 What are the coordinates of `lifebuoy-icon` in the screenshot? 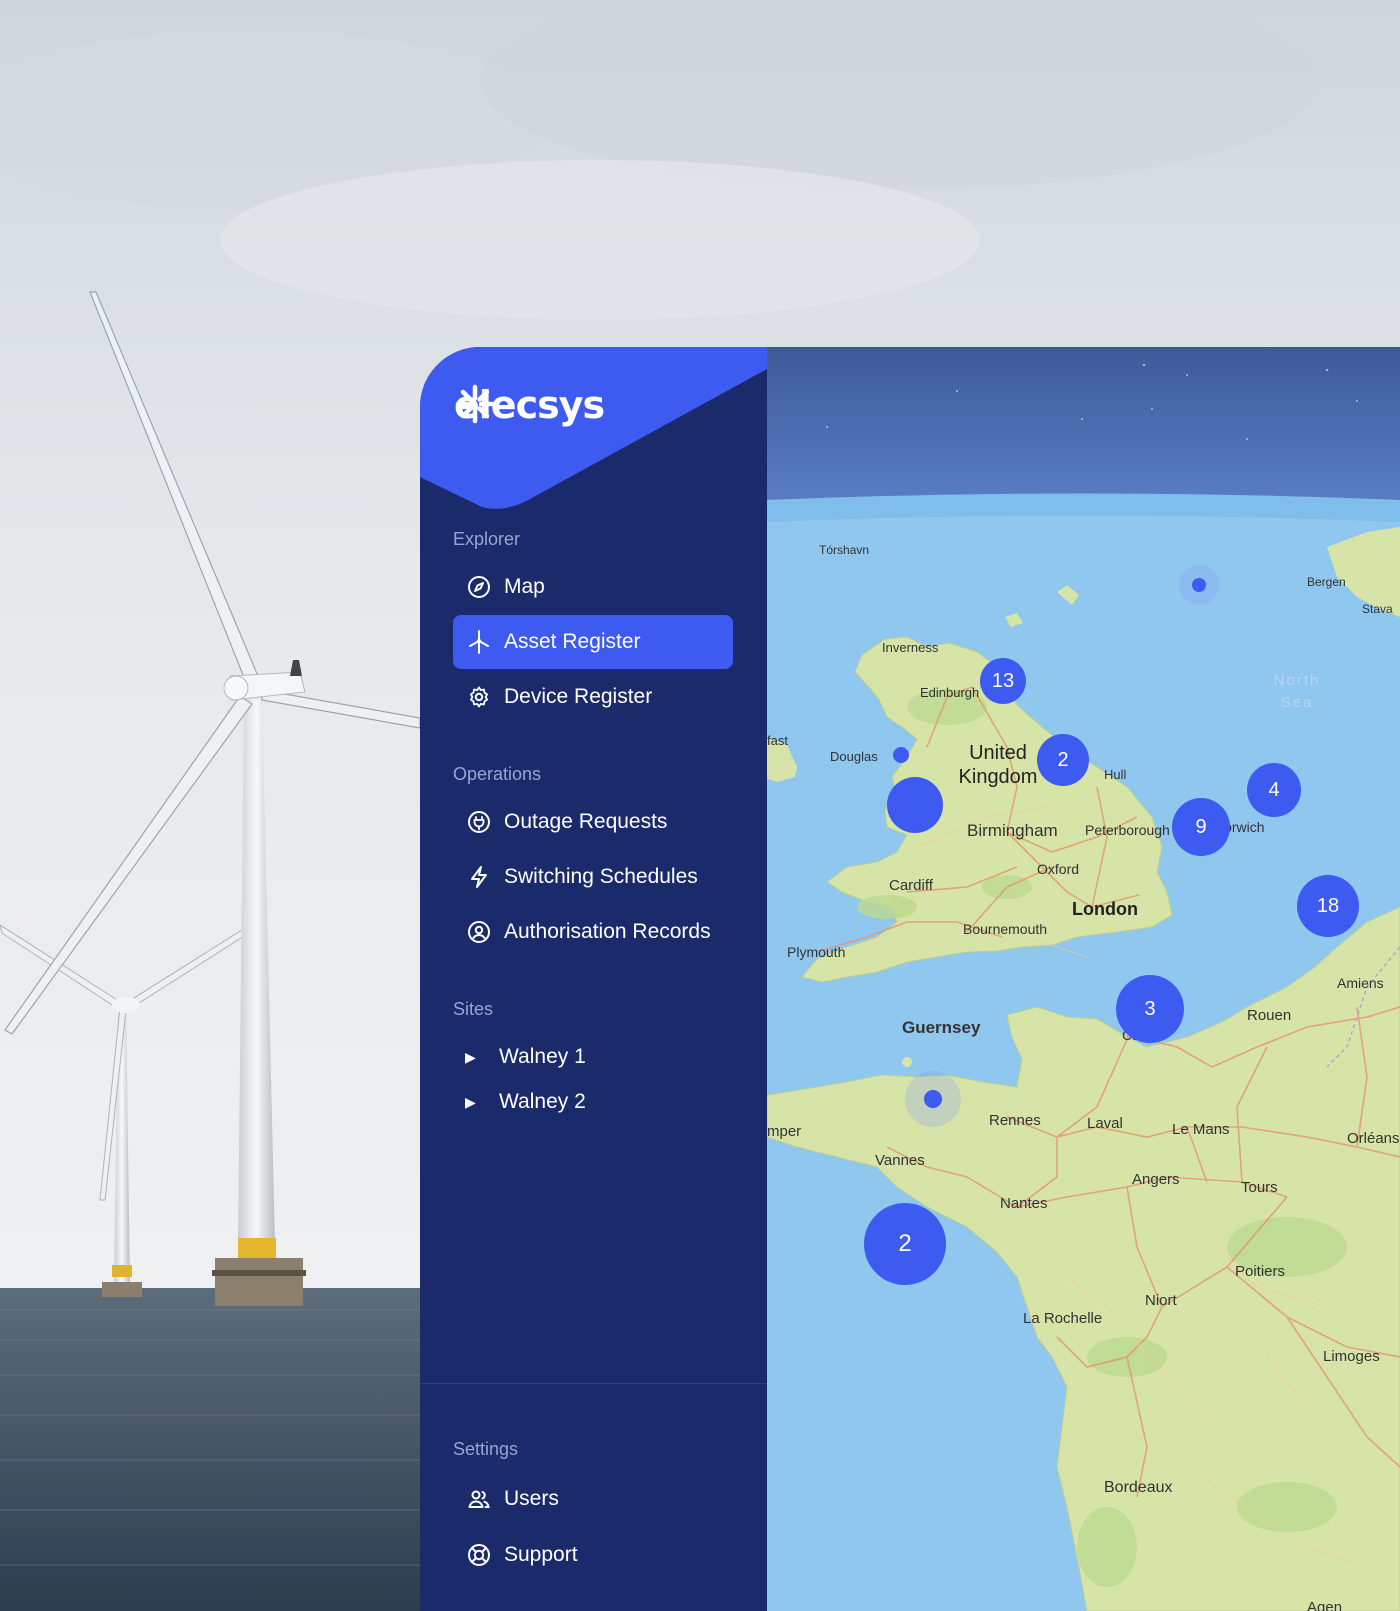 It's located at (479, 1555).